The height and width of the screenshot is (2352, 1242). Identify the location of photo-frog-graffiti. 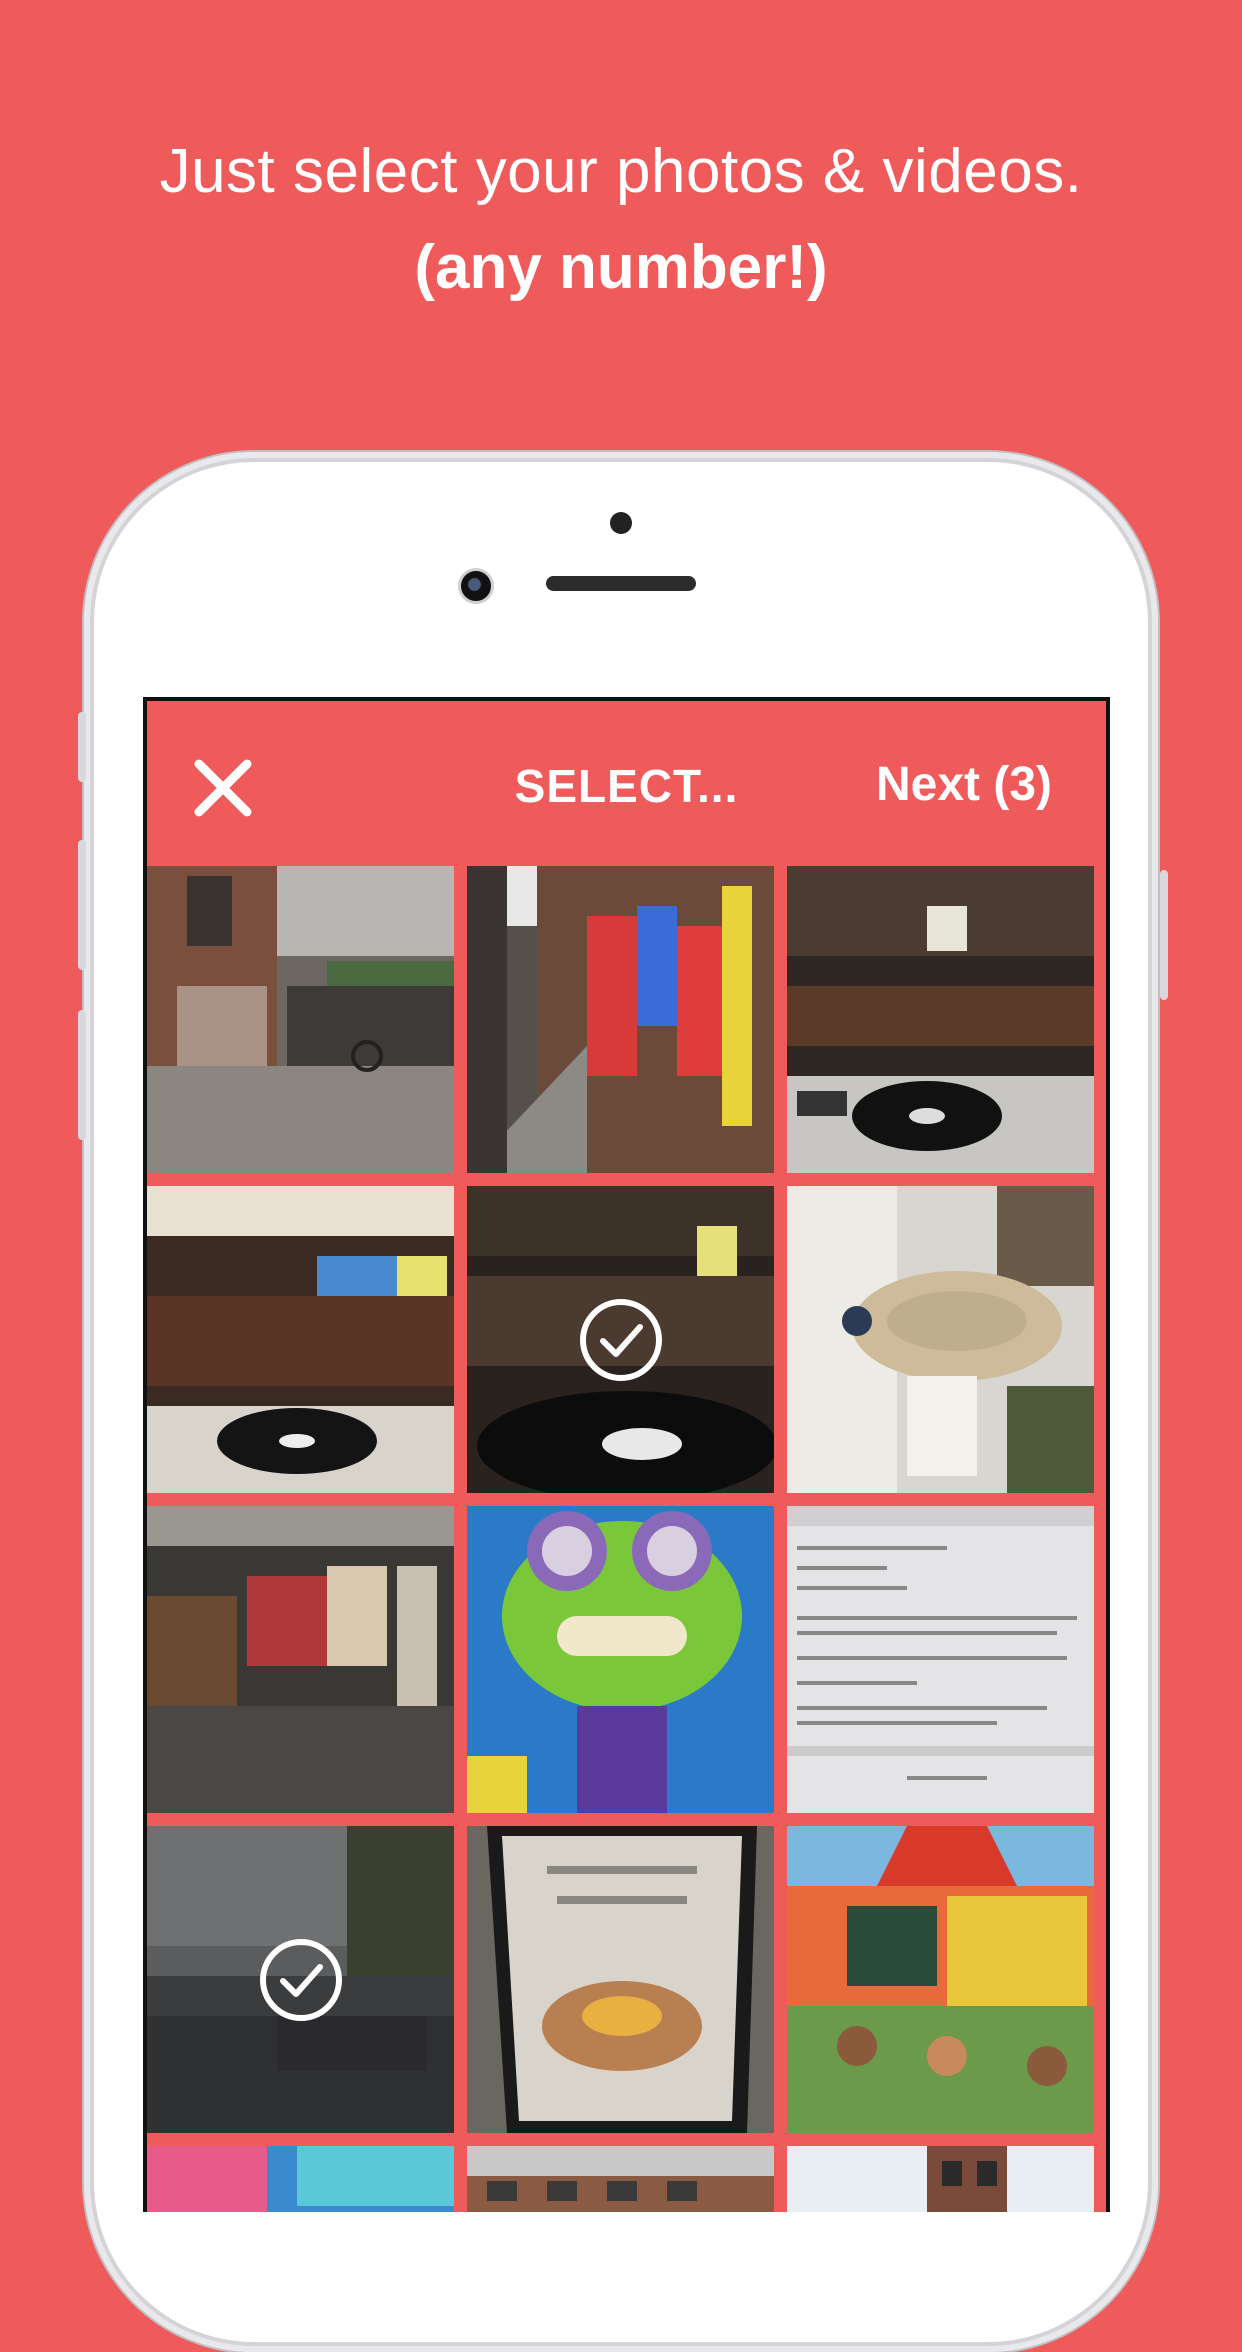
(620, 1659).